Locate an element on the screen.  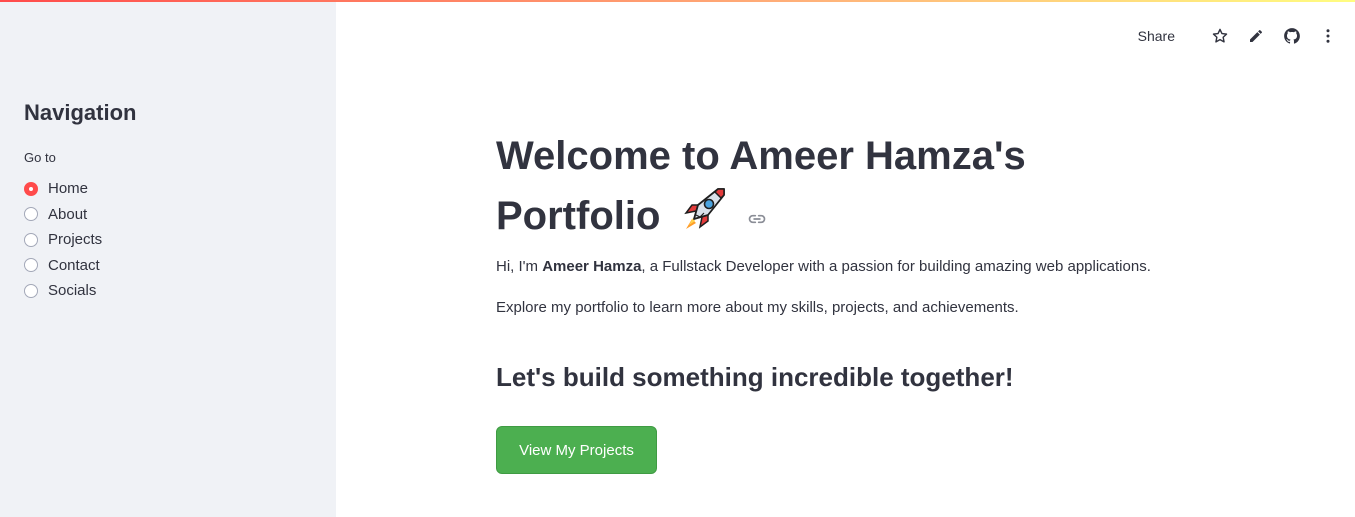
page-title-line-1: Welcome to Ameer Hamza's is located at coordinates (761, 156).